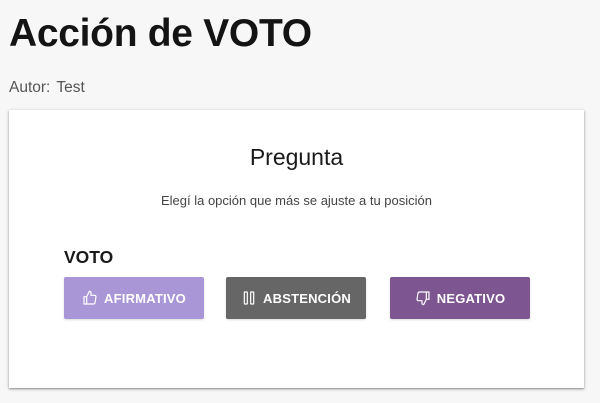 The height and width of the screenshot is (403, 600). Describe the element at coordinates (30, 87) in the screenshot. I see `author-label: Autor:` at that location.